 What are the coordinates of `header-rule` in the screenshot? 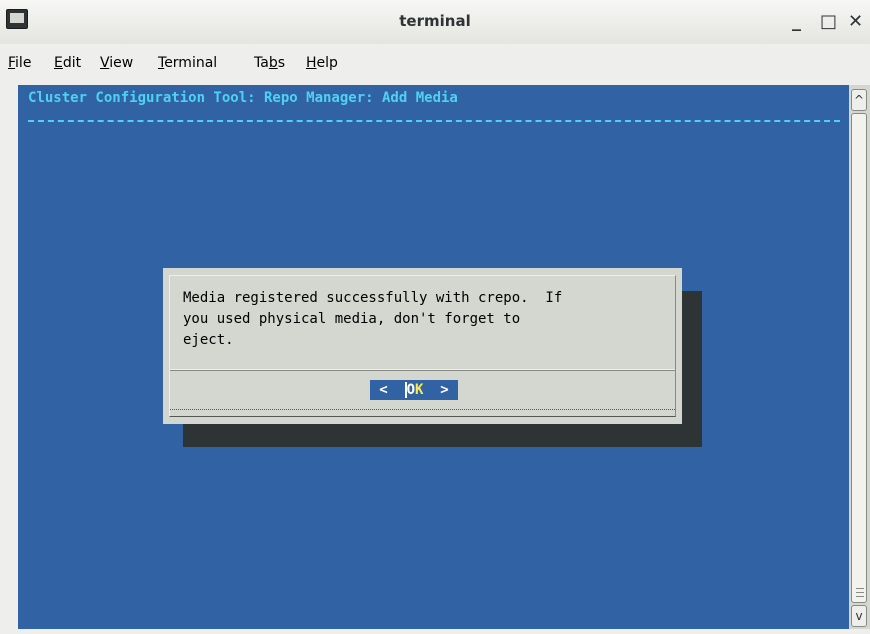 It's located at (434, 121).